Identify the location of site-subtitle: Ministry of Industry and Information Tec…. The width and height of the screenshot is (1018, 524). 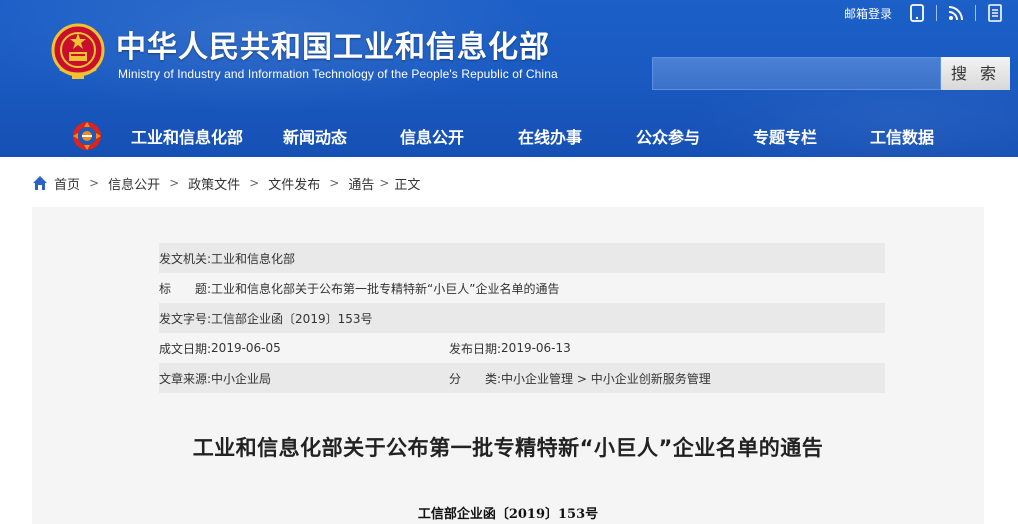
(338, 74).